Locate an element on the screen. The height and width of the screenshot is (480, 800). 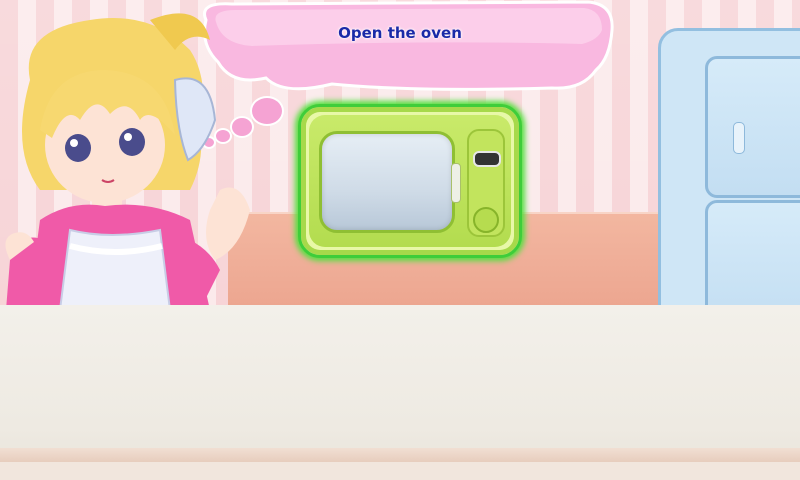
microwave-handle is located at coordinates (456, 183).